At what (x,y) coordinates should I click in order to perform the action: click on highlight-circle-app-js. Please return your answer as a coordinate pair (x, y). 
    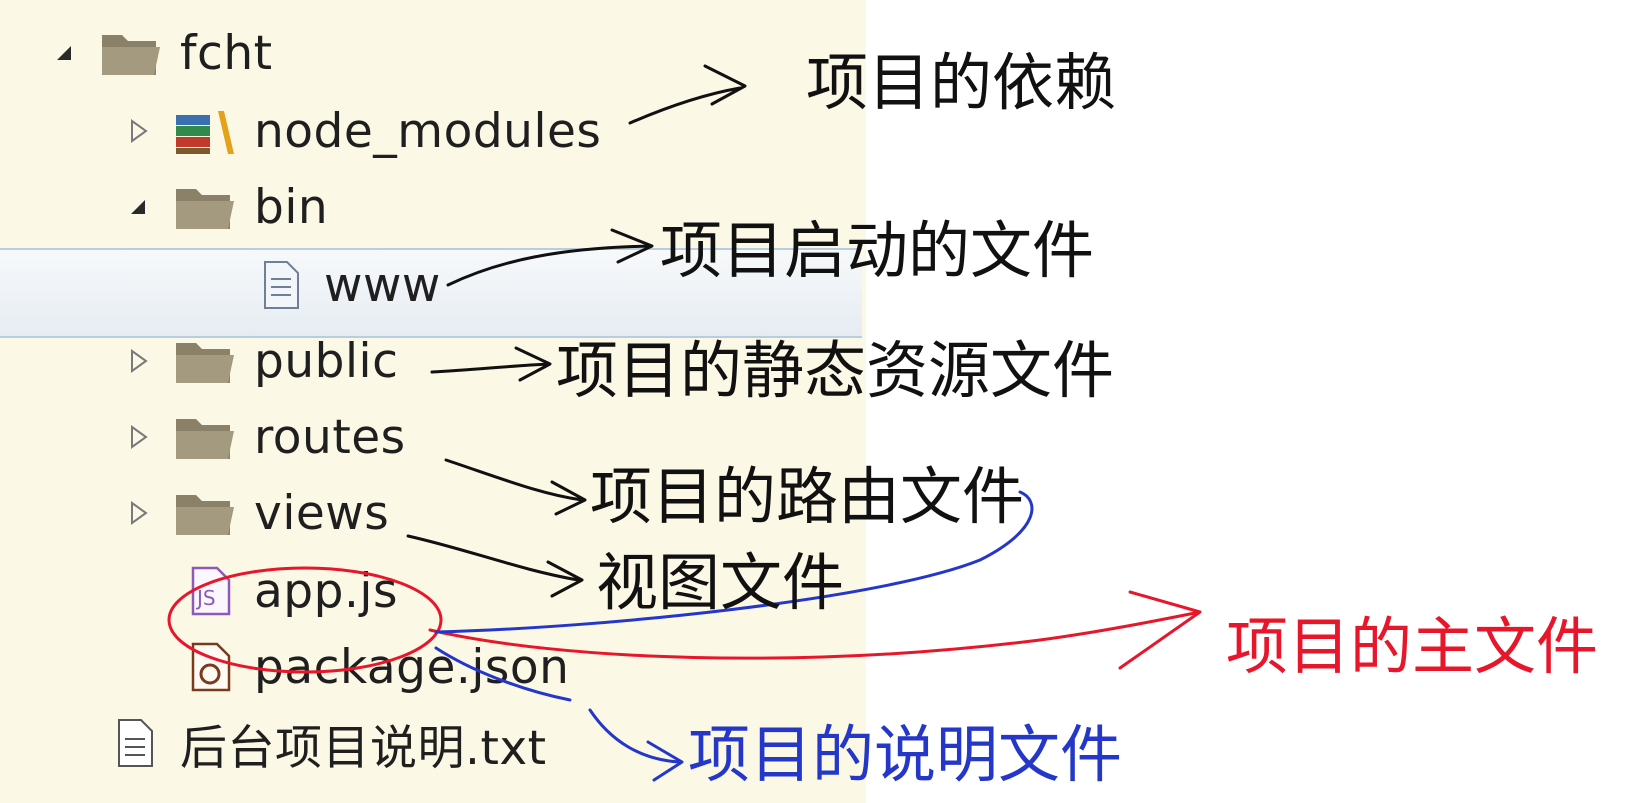
    Looking at the image, I should click on (305, 620).